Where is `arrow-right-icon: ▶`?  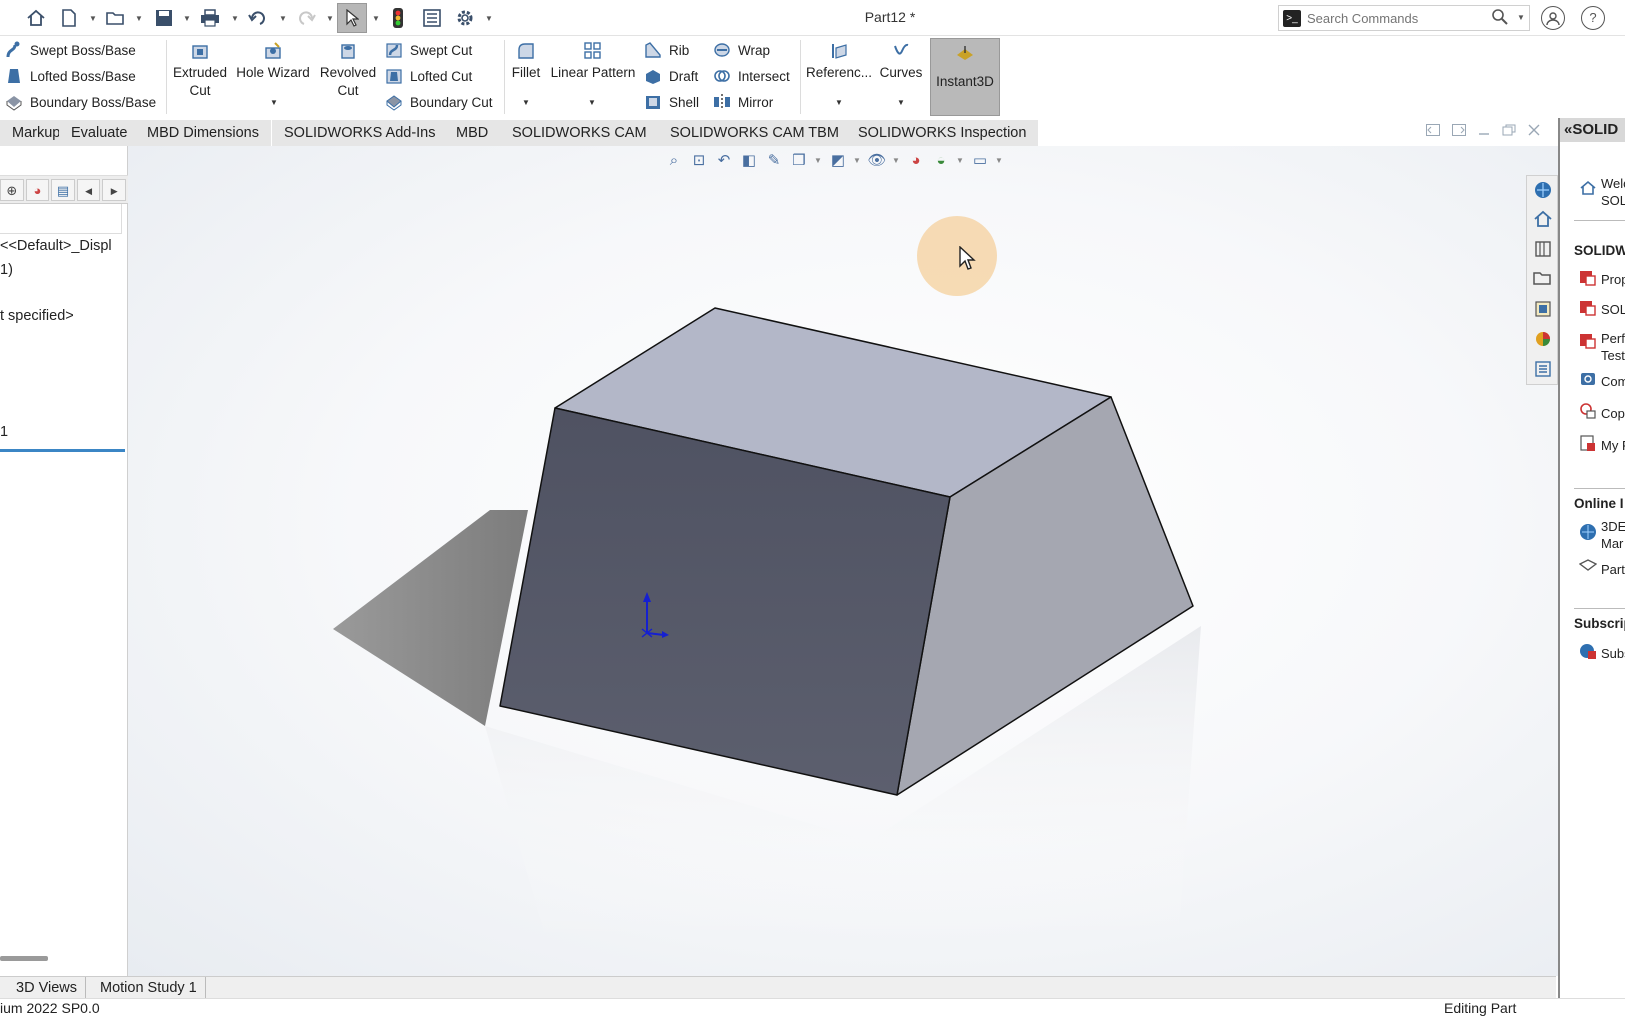 arrow-right-icon: ▶ is located at coordinates (114, 189).